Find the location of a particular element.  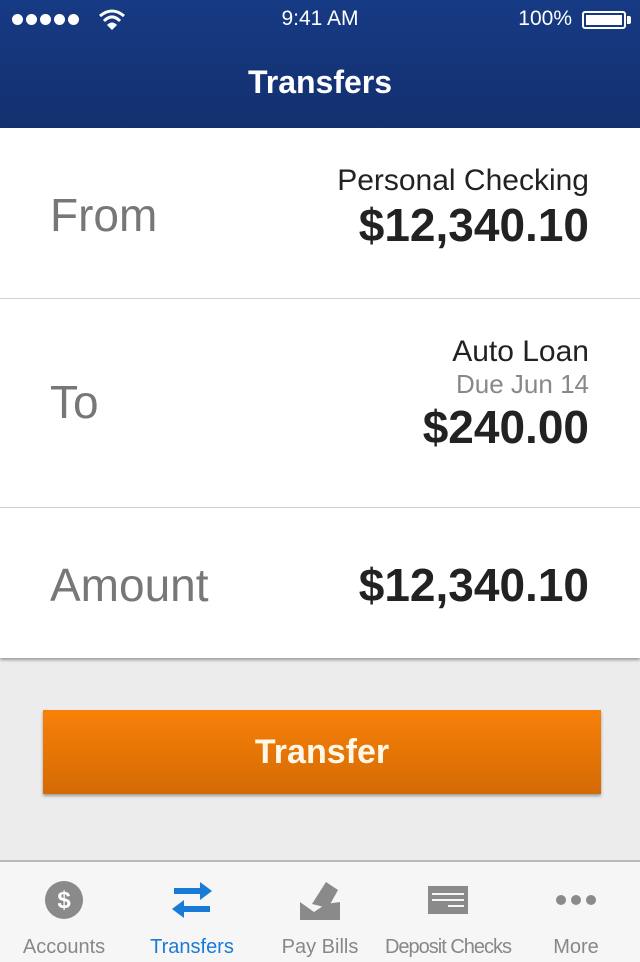

tab-label: Pay Bills is located at coordinates (320, 947).